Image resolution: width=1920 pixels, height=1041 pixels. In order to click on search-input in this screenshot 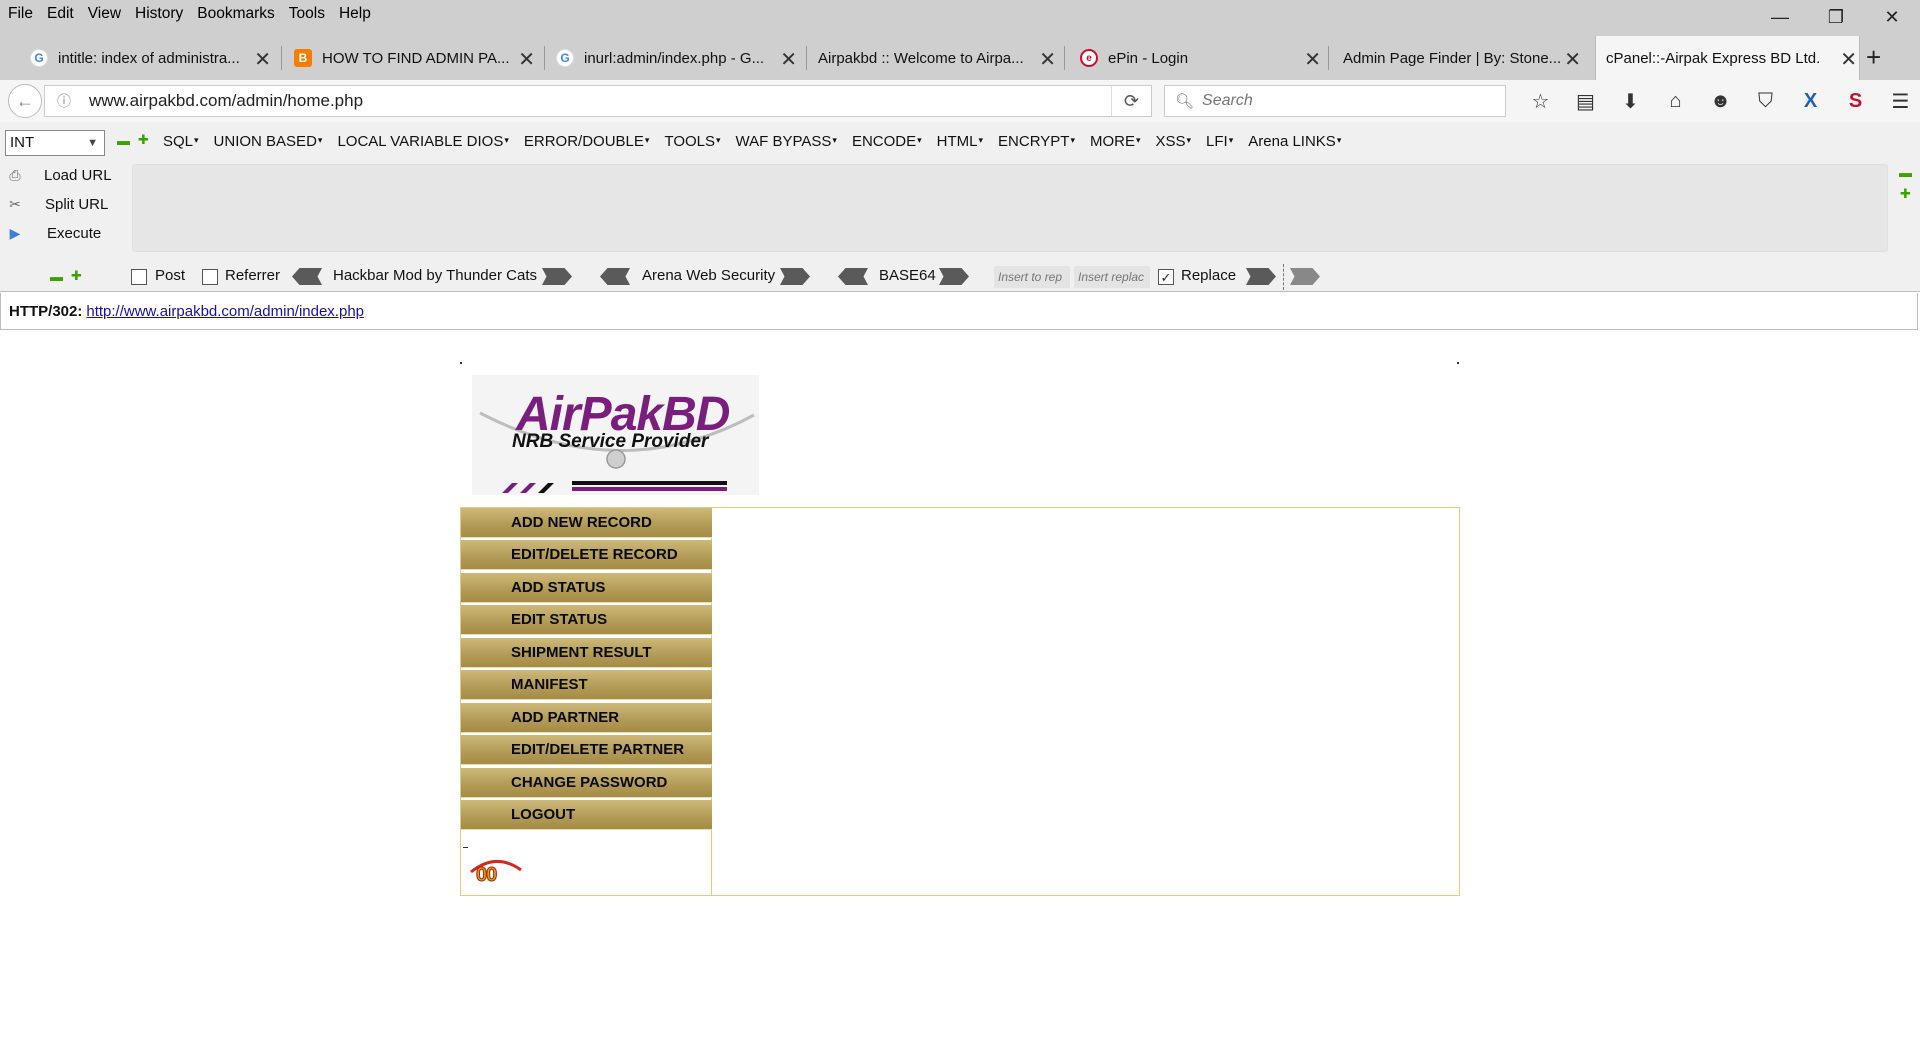, I will do `click(1342, 101)`.